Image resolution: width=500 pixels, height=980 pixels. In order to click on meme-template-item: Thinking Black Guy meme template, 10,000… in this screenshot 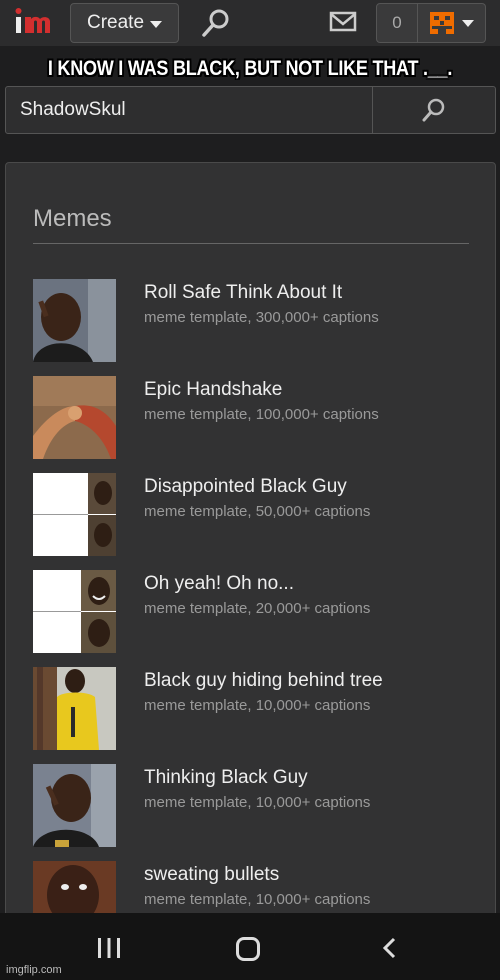, I will do `click(253, 806)`.